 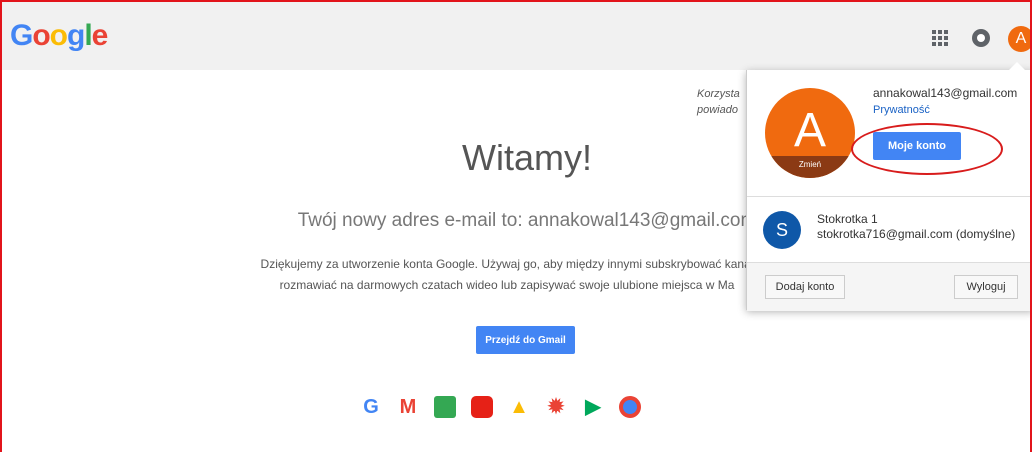 What do you see at coordinates (782, 230) in the screenshot?
I see `other-account-avatar: S` at bounding box center [782, 230].